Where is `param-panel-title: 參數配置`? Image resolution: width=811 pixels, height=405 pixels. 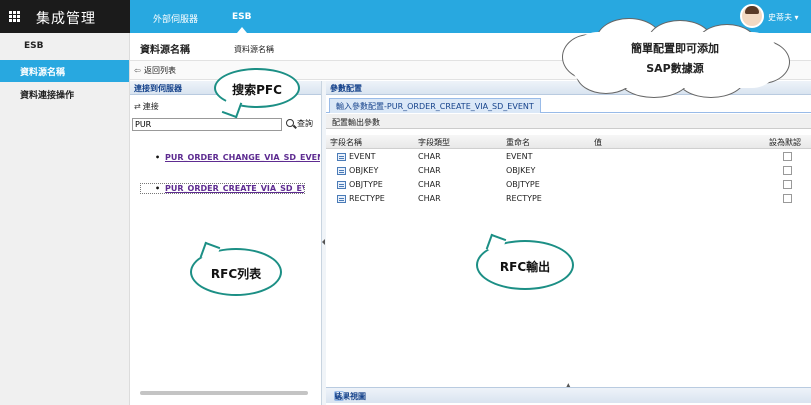 param-panel-title: 參數配置 is located at coordinates (346, 88).